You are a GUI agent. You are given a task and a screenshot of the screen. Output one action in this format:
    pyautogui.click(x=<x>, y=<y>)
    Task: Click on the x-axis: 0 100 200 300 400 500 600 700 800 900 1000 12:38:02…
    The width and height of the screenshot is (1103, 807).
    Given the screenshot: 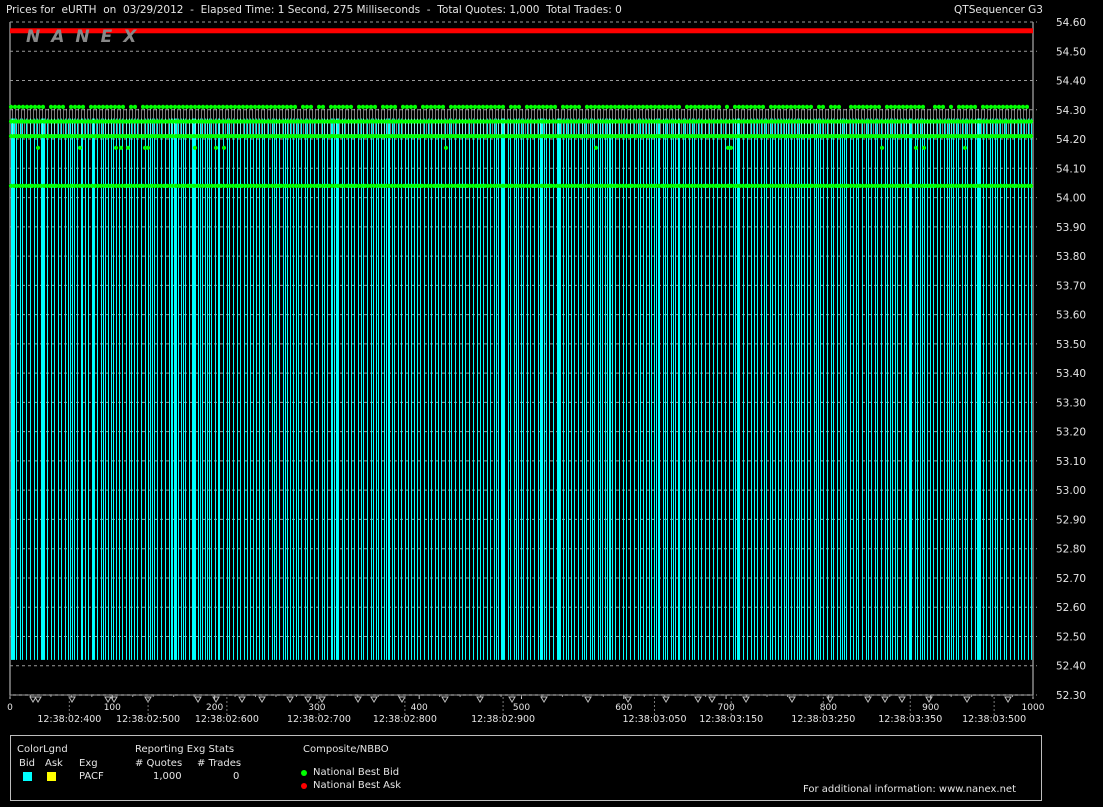 What is the action you would take?
    pyautogui.click(x=526, y=710)
    